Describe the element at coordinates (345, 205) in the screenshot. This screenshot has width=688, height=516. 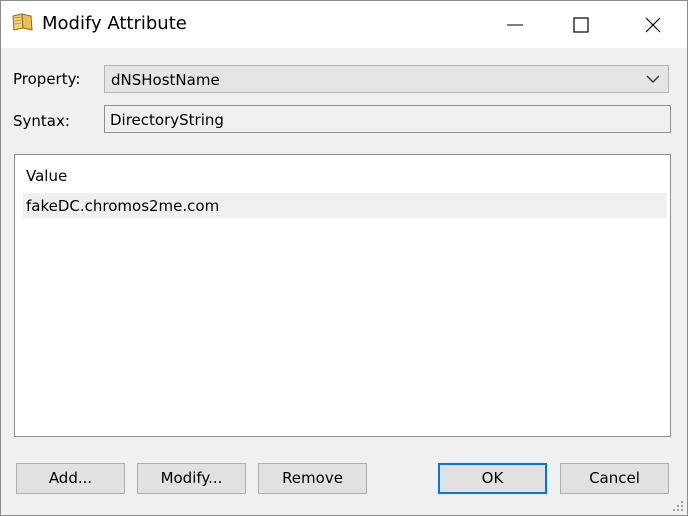
I see `list-item: fakeDC.chromos2me.com` at that location.